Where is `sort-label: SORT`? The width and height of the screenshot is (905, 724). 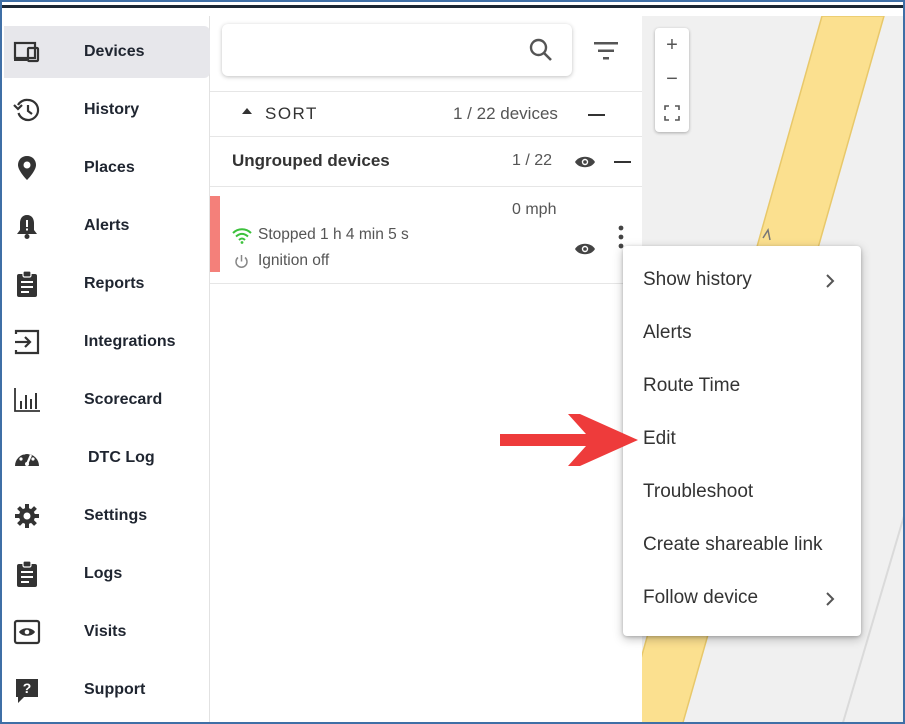 sort-label: SORT is located at coordinates (291, 113).